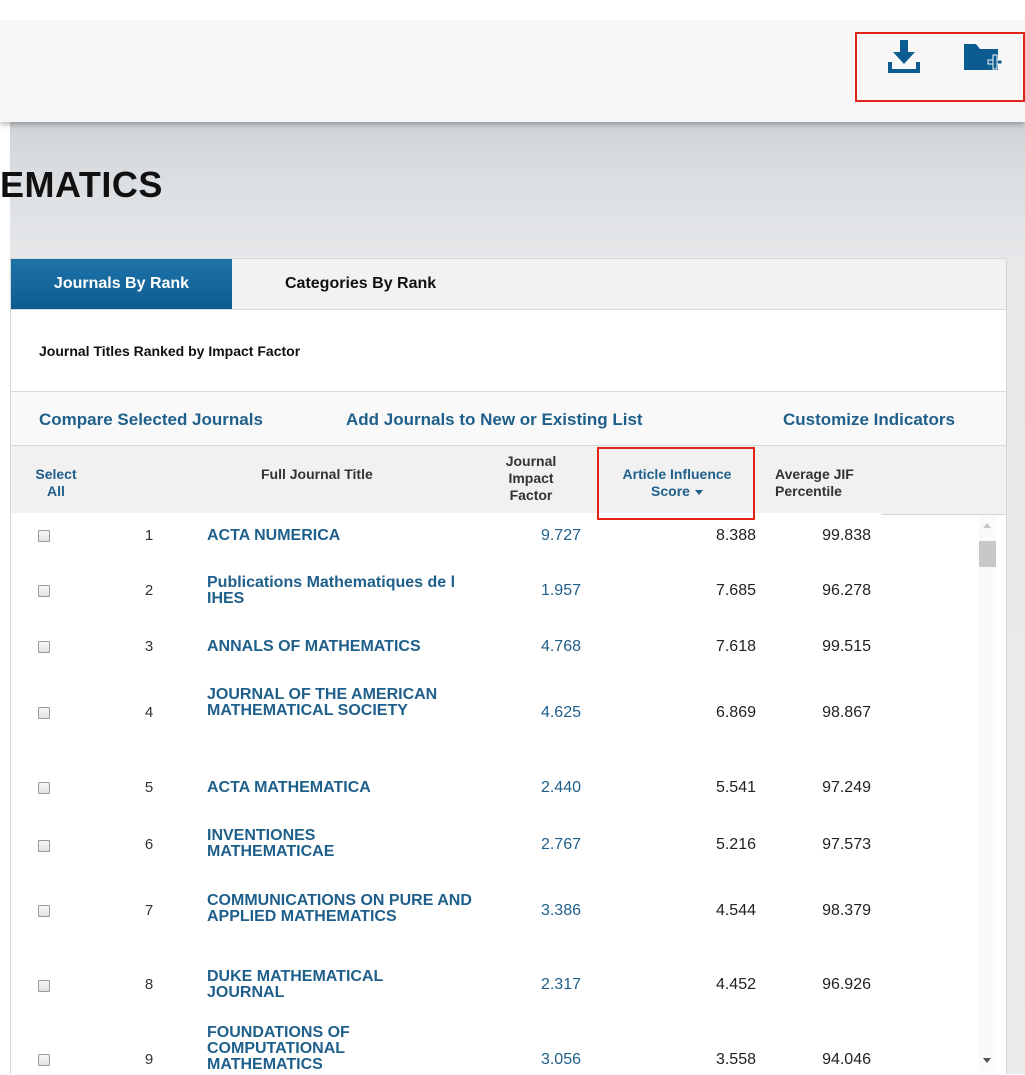 The height and width of the screenshot is (1075, 1025). Describe the element at coordinates (508, 284) in the screenshot. I see `tab-bar: Journals By Rank Categories By Rank` at that location.